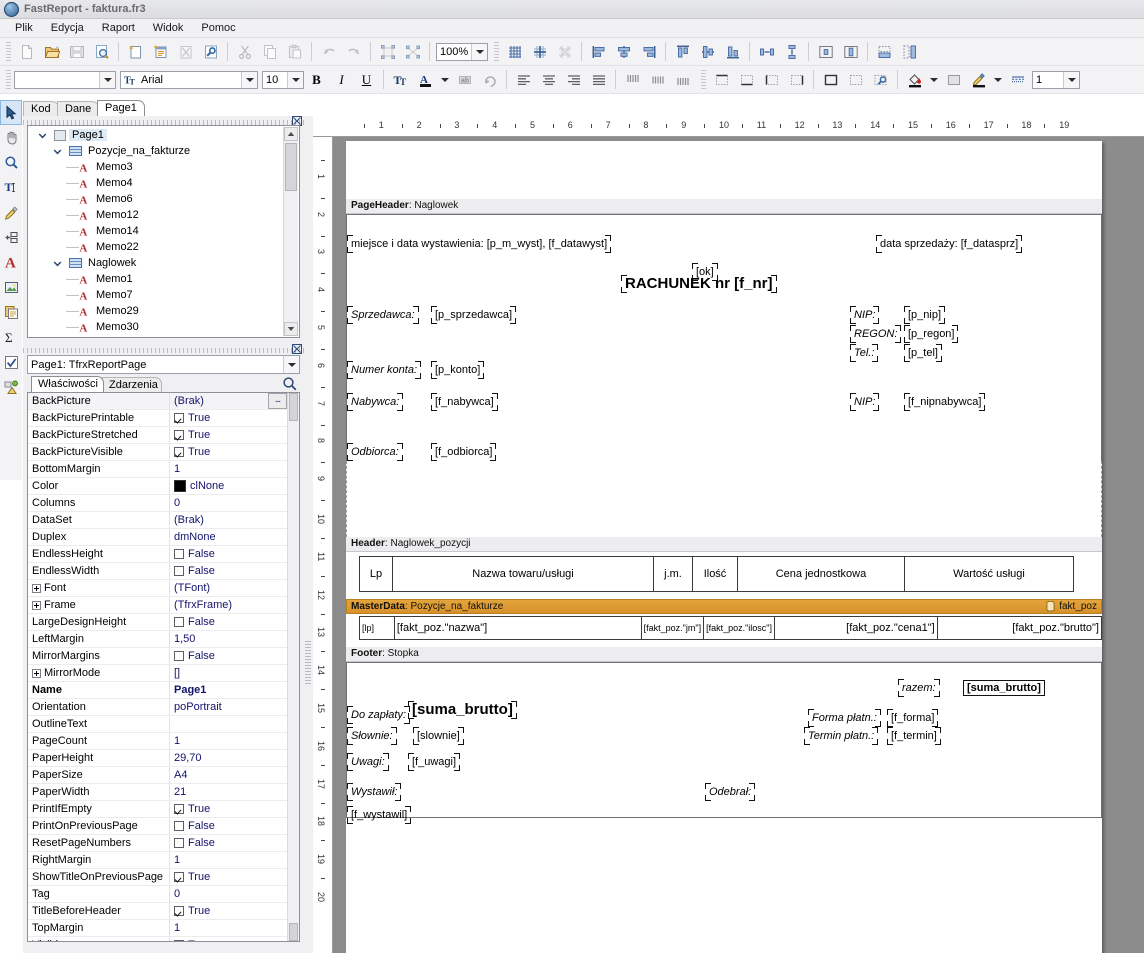 This screenshot has width=1144, height=953. Describe the element at coordinates (914, 736) in the screenshot. I see `memo-termin-value: [f_termin]` at that location.